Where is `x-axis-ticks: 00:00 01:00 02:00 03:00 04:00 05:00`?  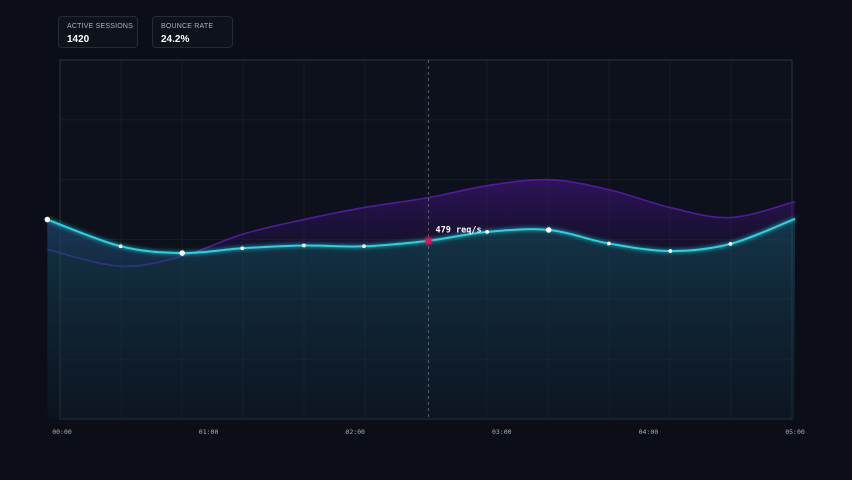
x-axis-ticks: 00:00 01:00 02:00 03:00 04:00 05:00 is located at coordinates (428, 432).